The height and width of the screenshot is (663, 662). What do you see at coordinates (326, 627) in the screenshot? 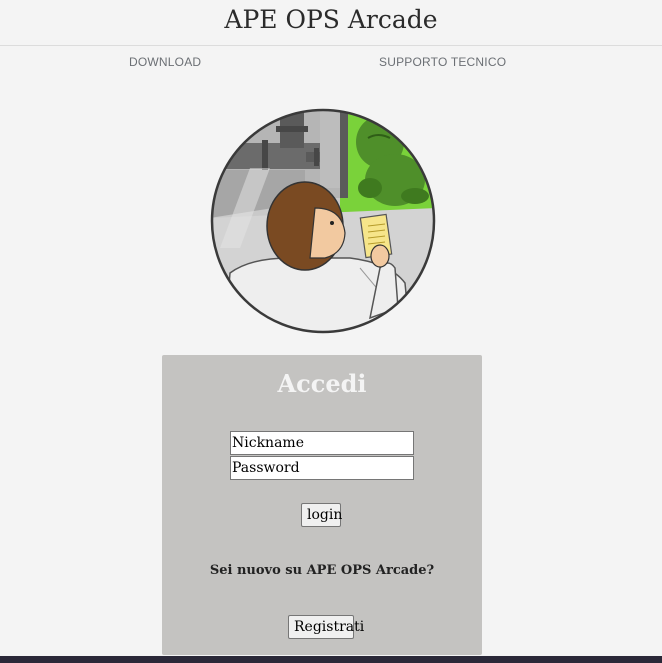
I see `register-button: Registrati` at bounding box center [326, 627].